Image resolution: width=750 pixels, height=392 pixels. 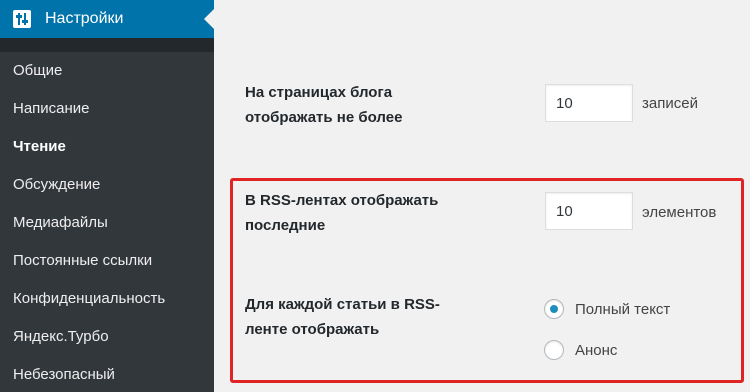 What do you see at coordinates (285, 225) in the screenshot?
I see `rss-count-label-line2: последние` at bounding box center [285, 225].